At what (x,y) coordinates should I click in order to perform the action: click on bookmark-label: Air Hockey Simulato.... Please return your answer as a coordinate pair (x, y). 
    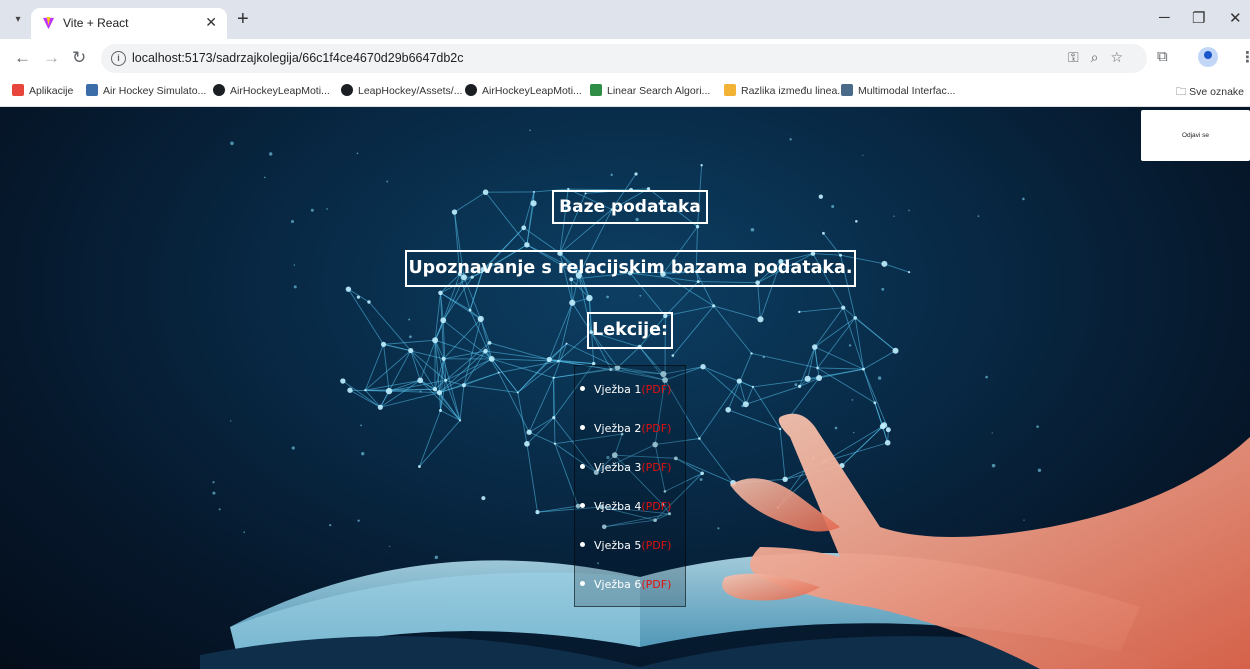
    Looking at the image, I should click on (155, 91).